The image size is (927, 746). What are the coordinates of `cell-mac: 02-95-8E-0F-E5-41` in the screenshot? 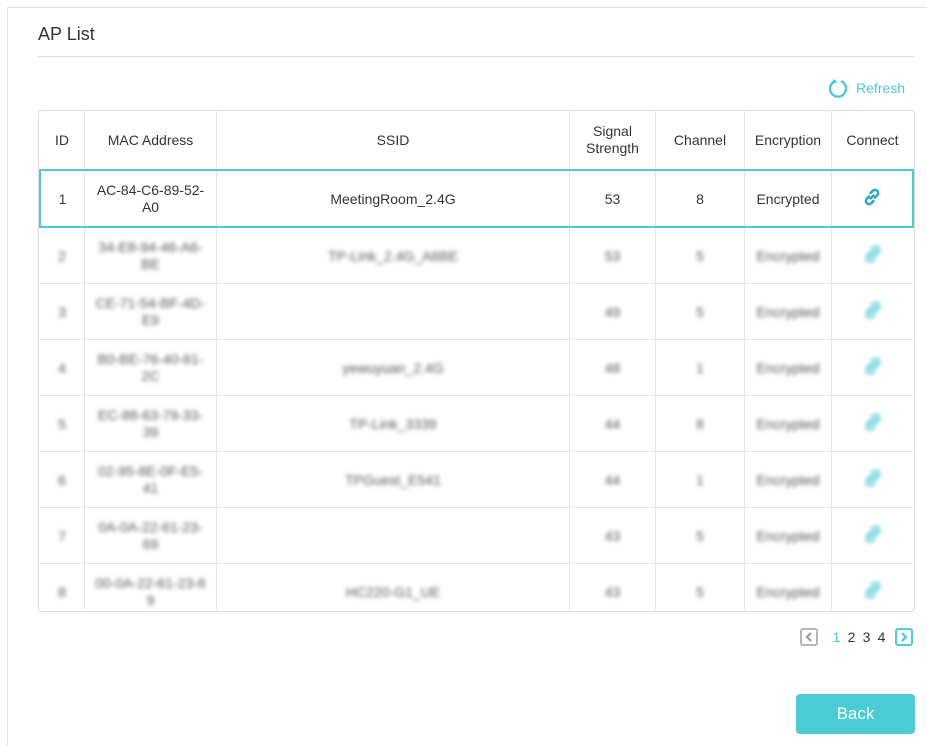 It's located at (150, 479).